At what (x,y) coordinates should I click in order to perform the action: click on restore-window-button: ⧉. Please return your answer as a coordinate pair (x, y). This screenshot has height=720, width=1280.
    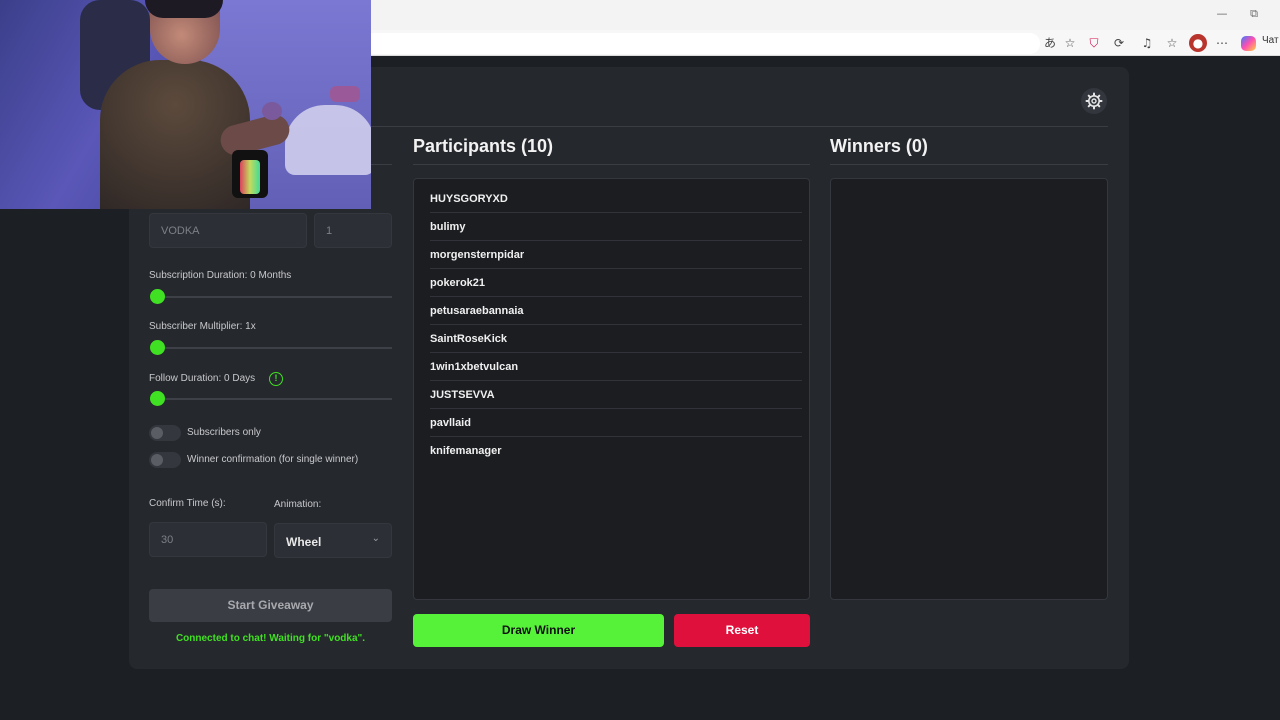
    Looking at the image, I should click on (1254, 14).